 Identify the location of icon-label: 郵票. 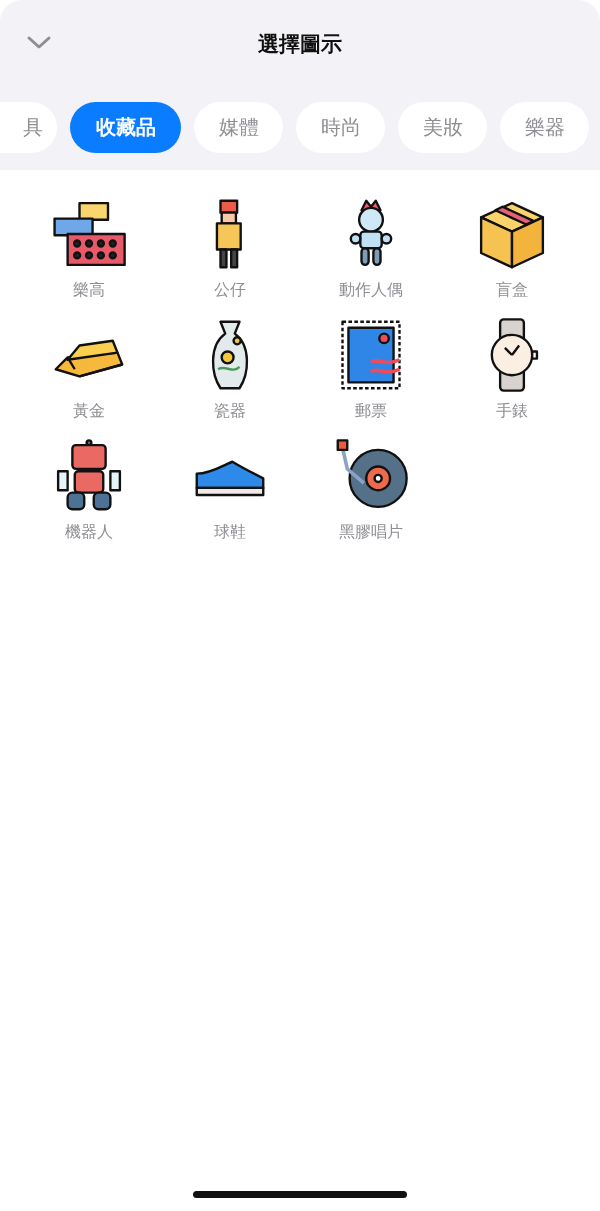
(370, 411).